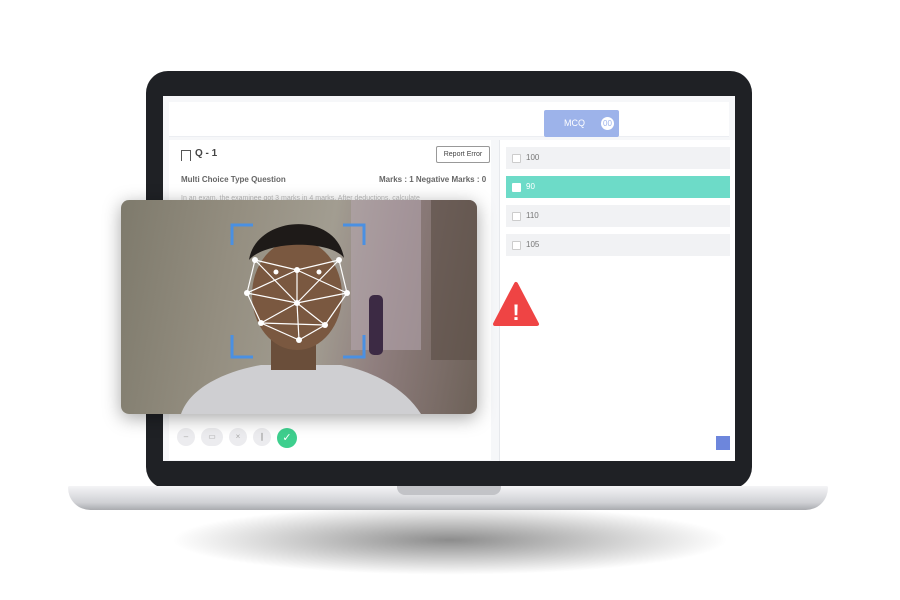  I want to click on pause-button: ∥, so click(262, 437).